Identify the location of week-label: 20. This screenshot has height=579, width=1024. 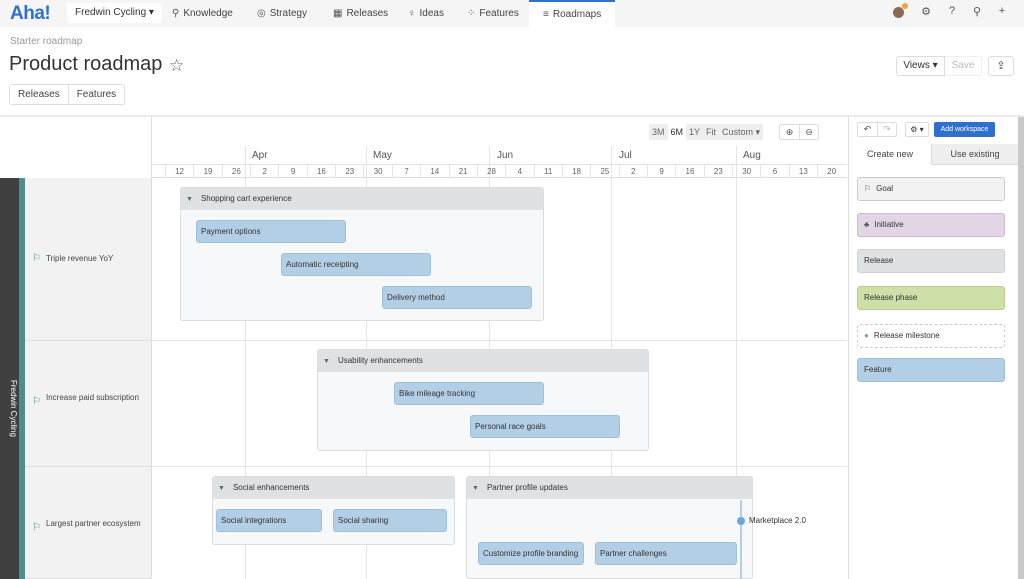
(831, 171).